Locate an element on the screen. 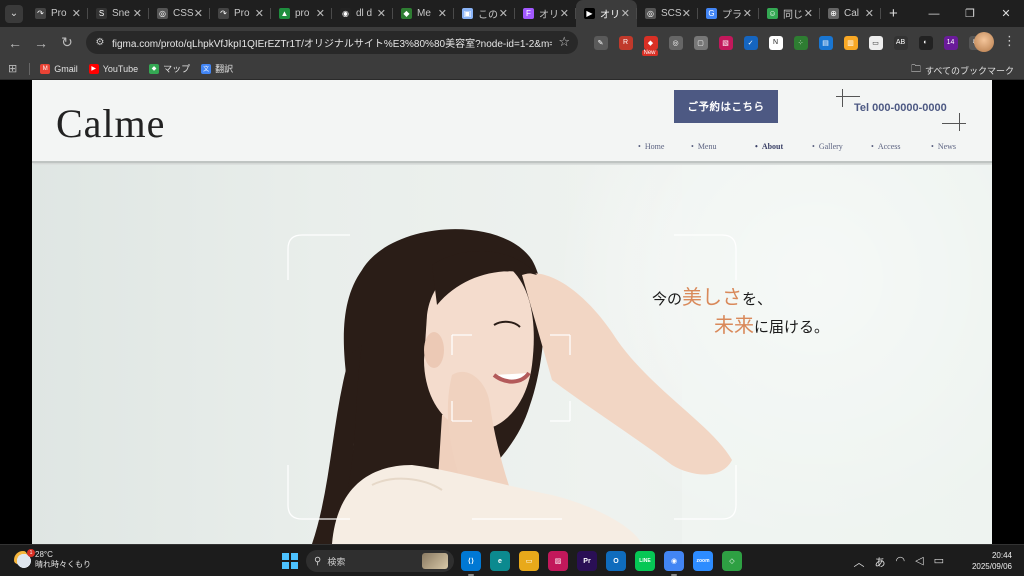  taskbar-search: ⚲ 検索 is located at coordinates (380, 561).